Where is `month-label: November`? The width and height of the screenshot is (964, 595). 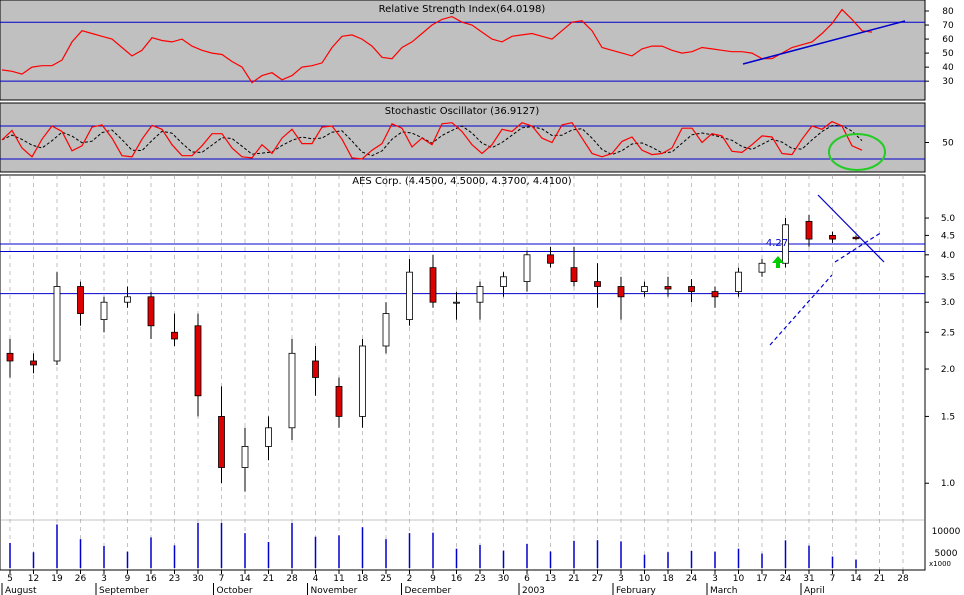
month-label: November is located at coordinates (334, 590).